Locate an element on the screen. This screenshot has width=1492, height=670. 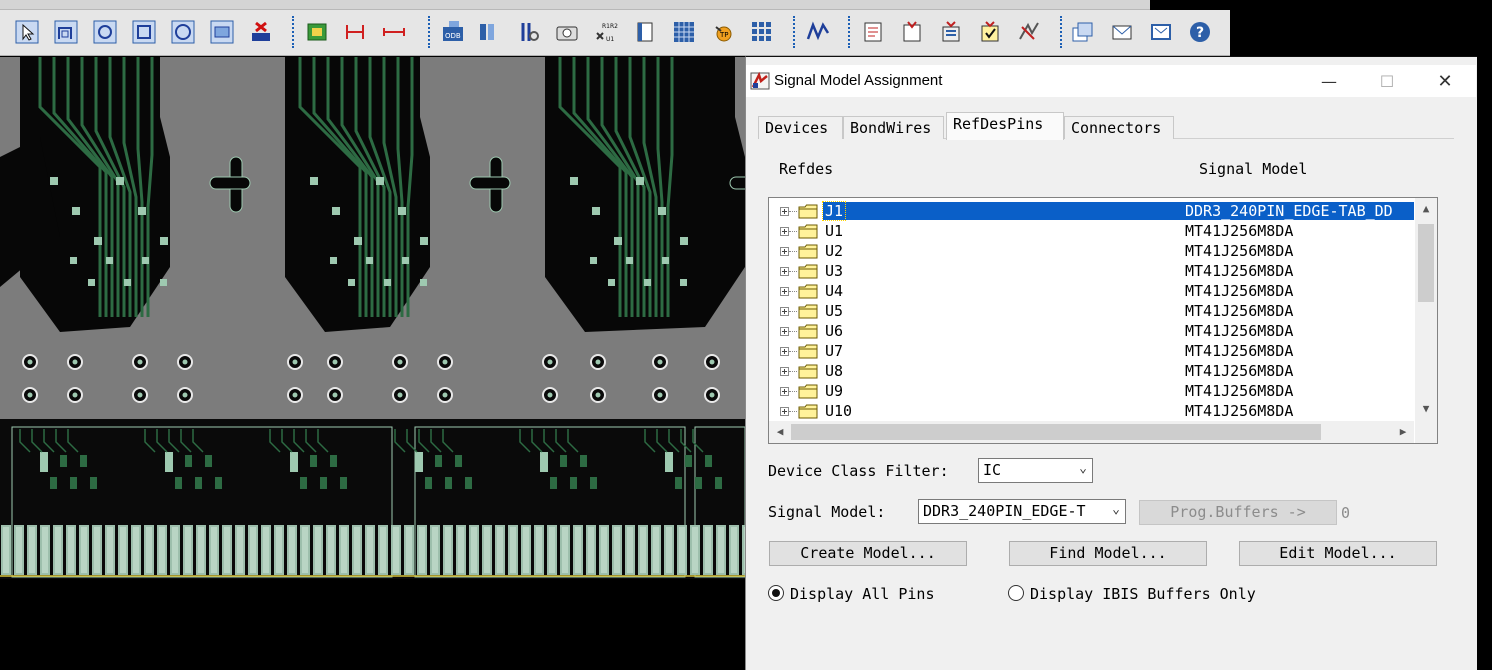
odb-export-icon: ODB is located at coordinates (453, 32).